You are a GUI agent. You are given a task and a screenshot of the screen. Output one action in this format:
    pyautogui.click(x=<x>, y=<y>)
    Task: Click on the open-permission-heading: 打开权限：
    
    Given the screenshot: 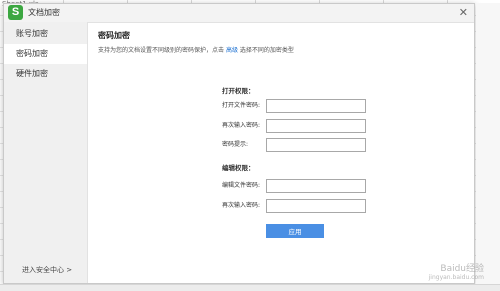 What is the action you would take?
    pyautogui.click(x=238, y=91)
    